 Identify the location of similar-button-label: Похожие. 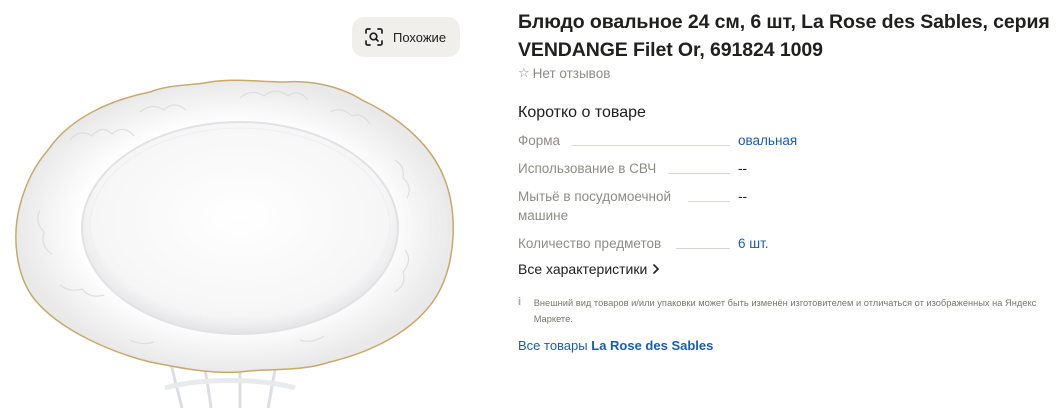
(420, 37).